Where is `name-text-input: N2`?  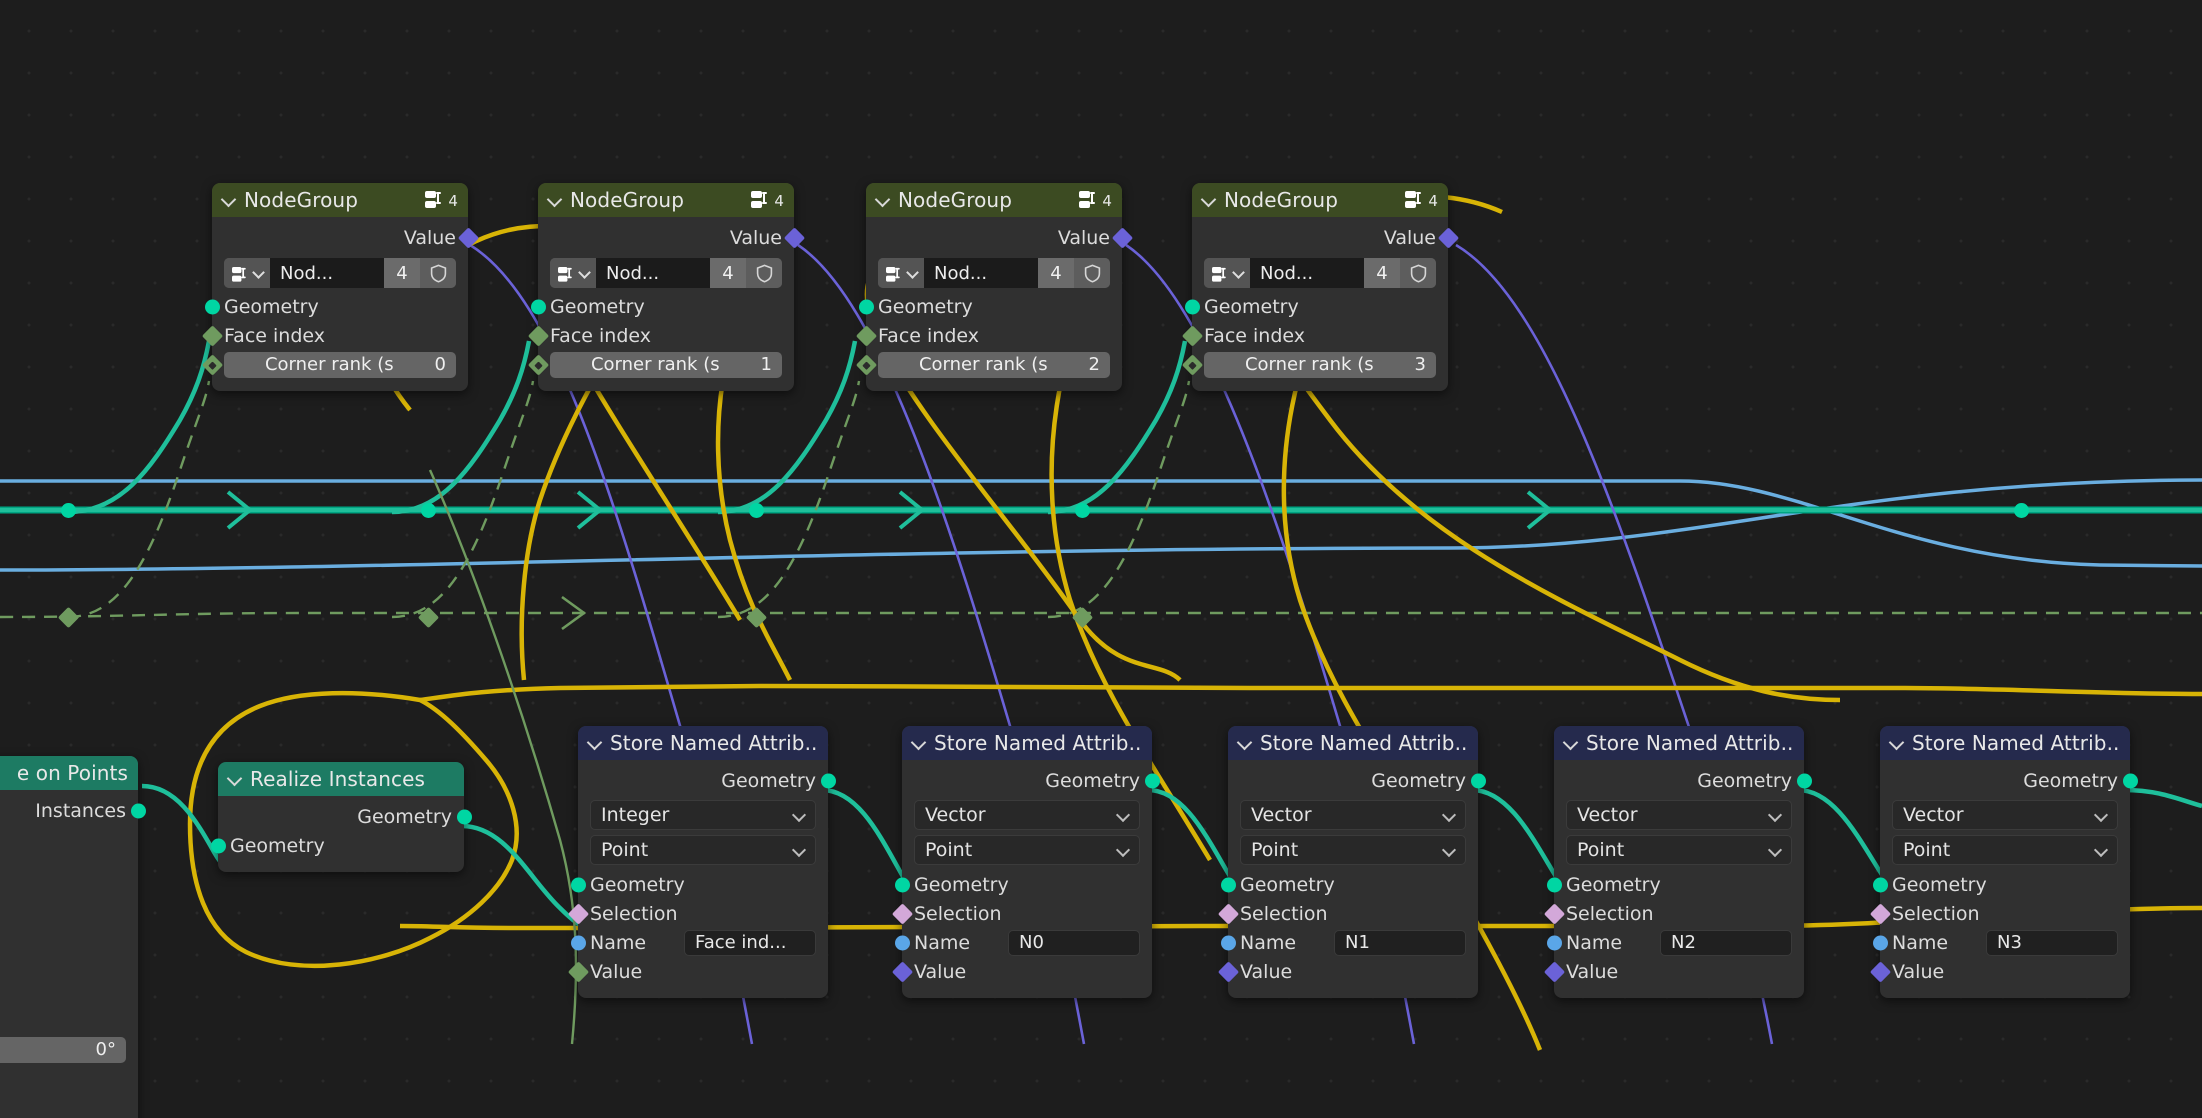 name-text-input: N2 is located at coordinates (1726, 942).